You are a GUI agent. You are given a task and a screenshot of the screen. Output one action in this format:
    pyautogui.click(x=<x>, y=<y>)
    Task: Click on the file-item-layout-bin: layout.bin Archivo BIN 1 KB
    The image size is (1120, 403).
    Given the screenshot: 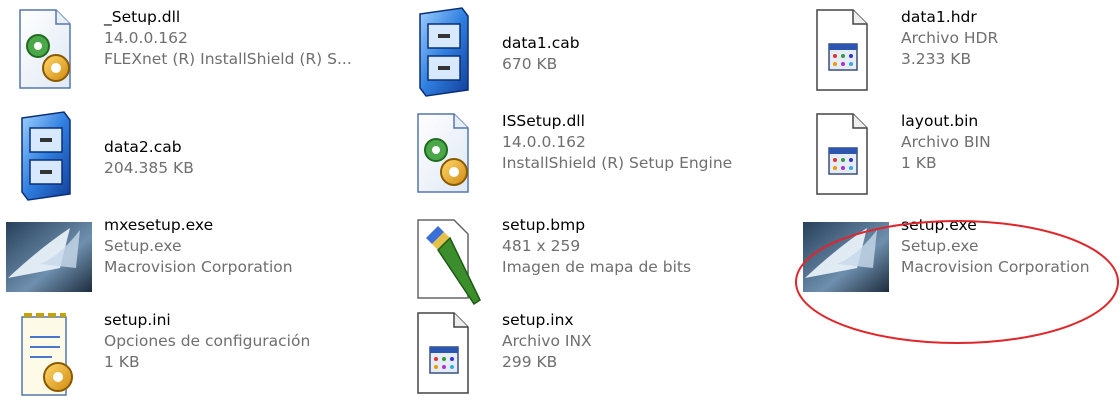 What is the action you would take?
    pyautogui.click(x=958, y=154)
    